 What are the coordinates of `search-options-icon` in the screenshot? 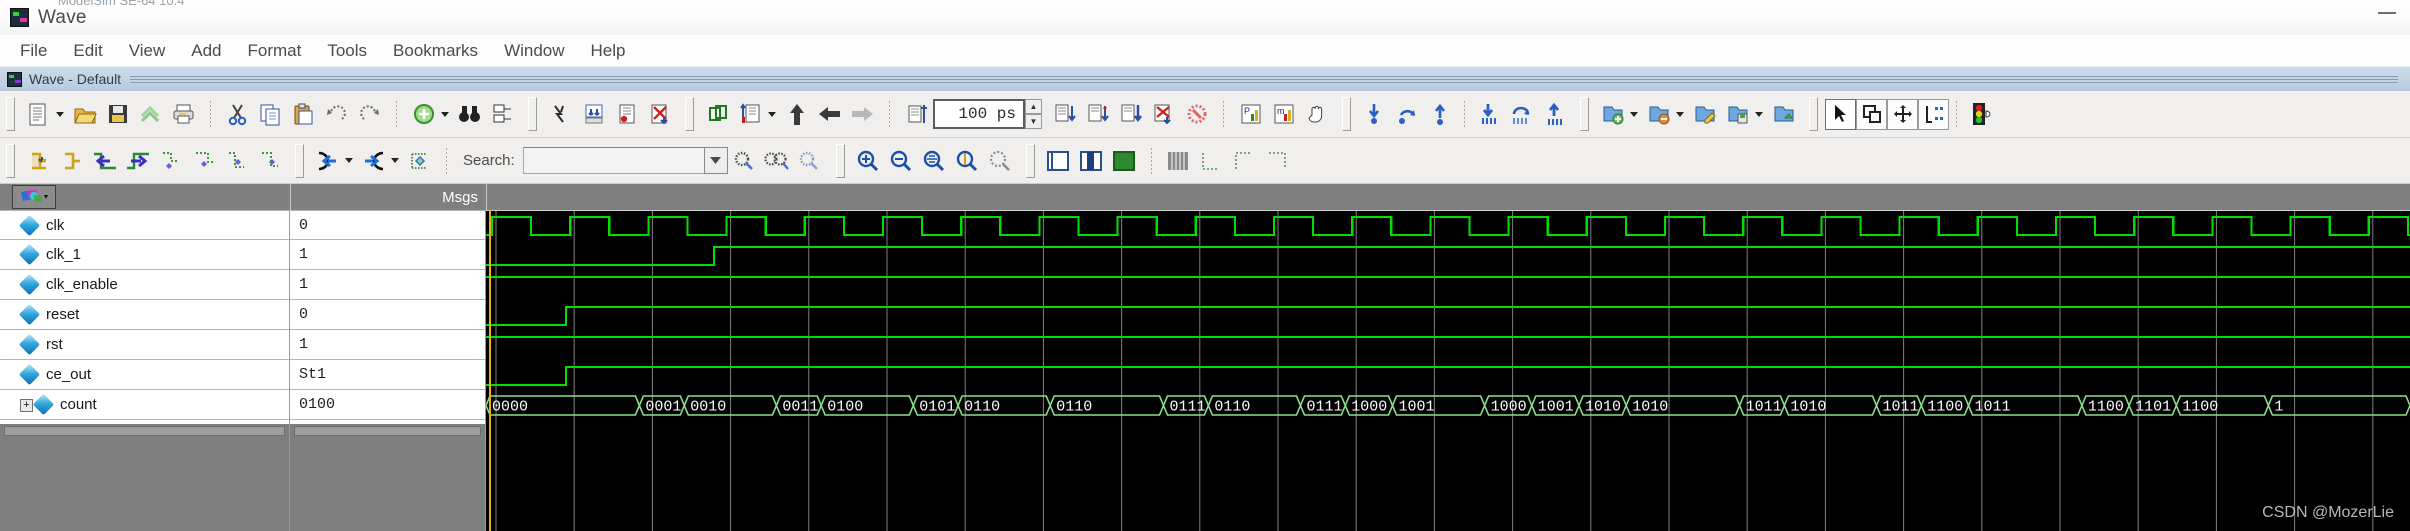 It's located at (810, 160).